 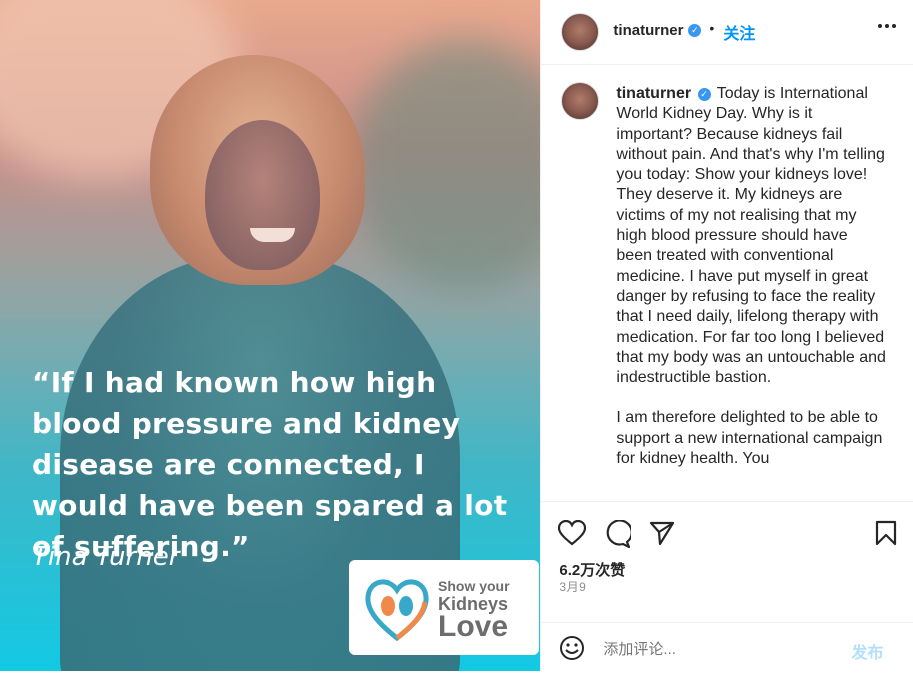 I want to click on verified-badge-icon: ✓, so click(x=695, y=30).